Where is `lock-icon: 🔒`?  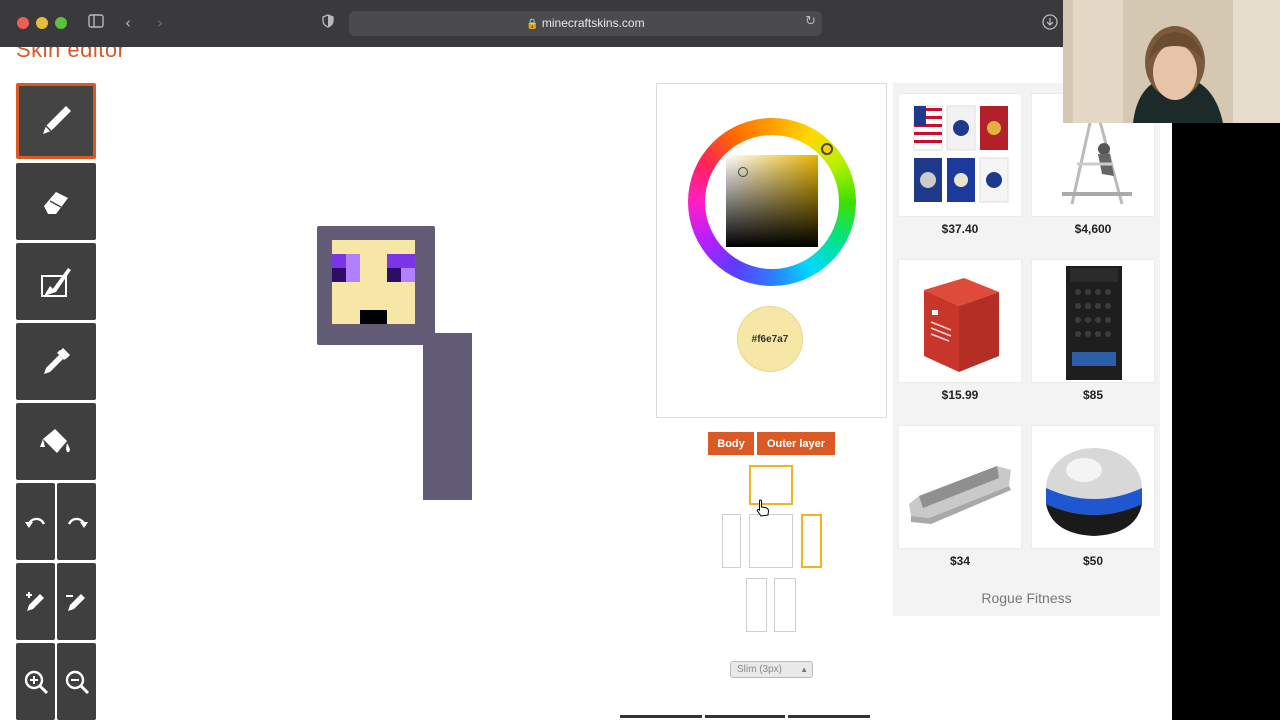
lock-icon: 🔒 is located at coordinates (532, 24).